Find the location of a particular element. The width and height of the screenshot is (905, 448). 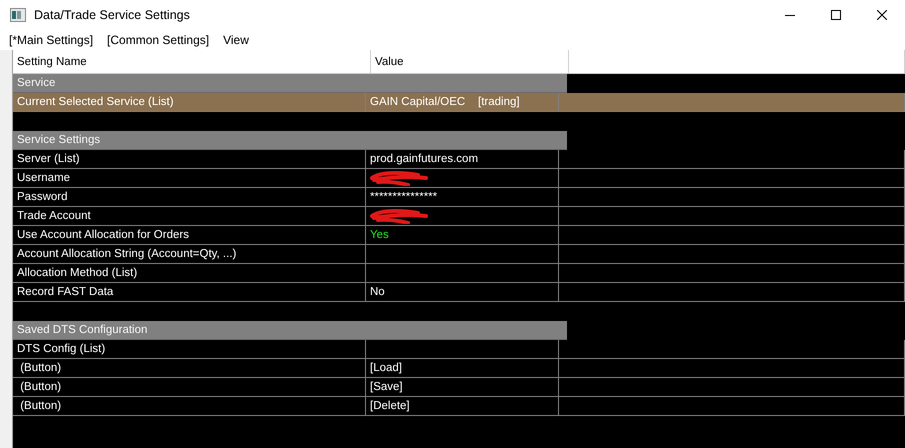

app-icon is located at coordinates (18, 15).